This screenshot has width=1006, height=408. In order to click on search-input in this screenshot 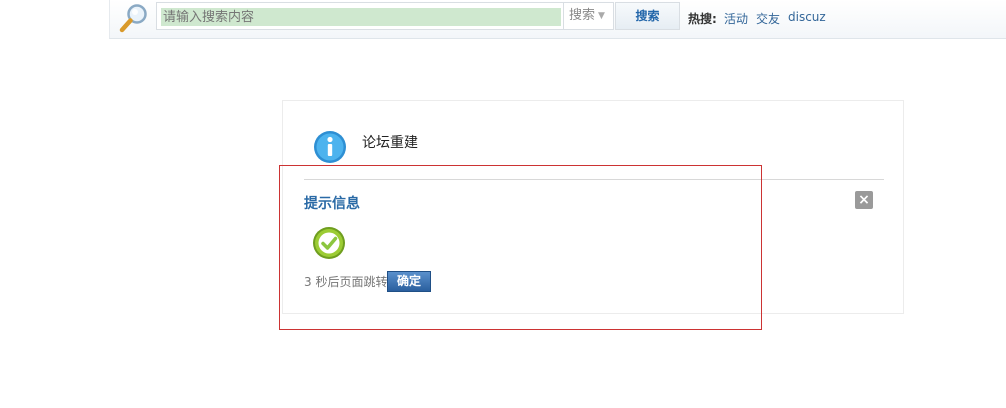, I will do `click(361, 17)`.